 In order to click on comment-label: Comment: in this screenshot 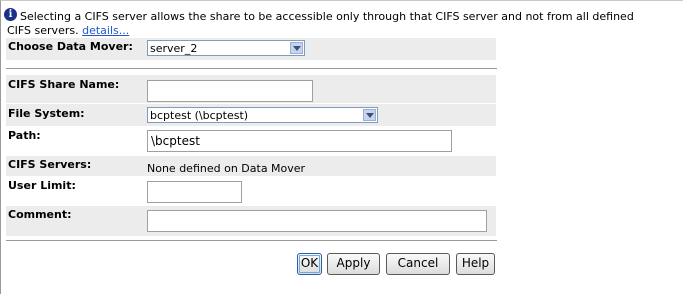, I will do `click(40, 214)`.